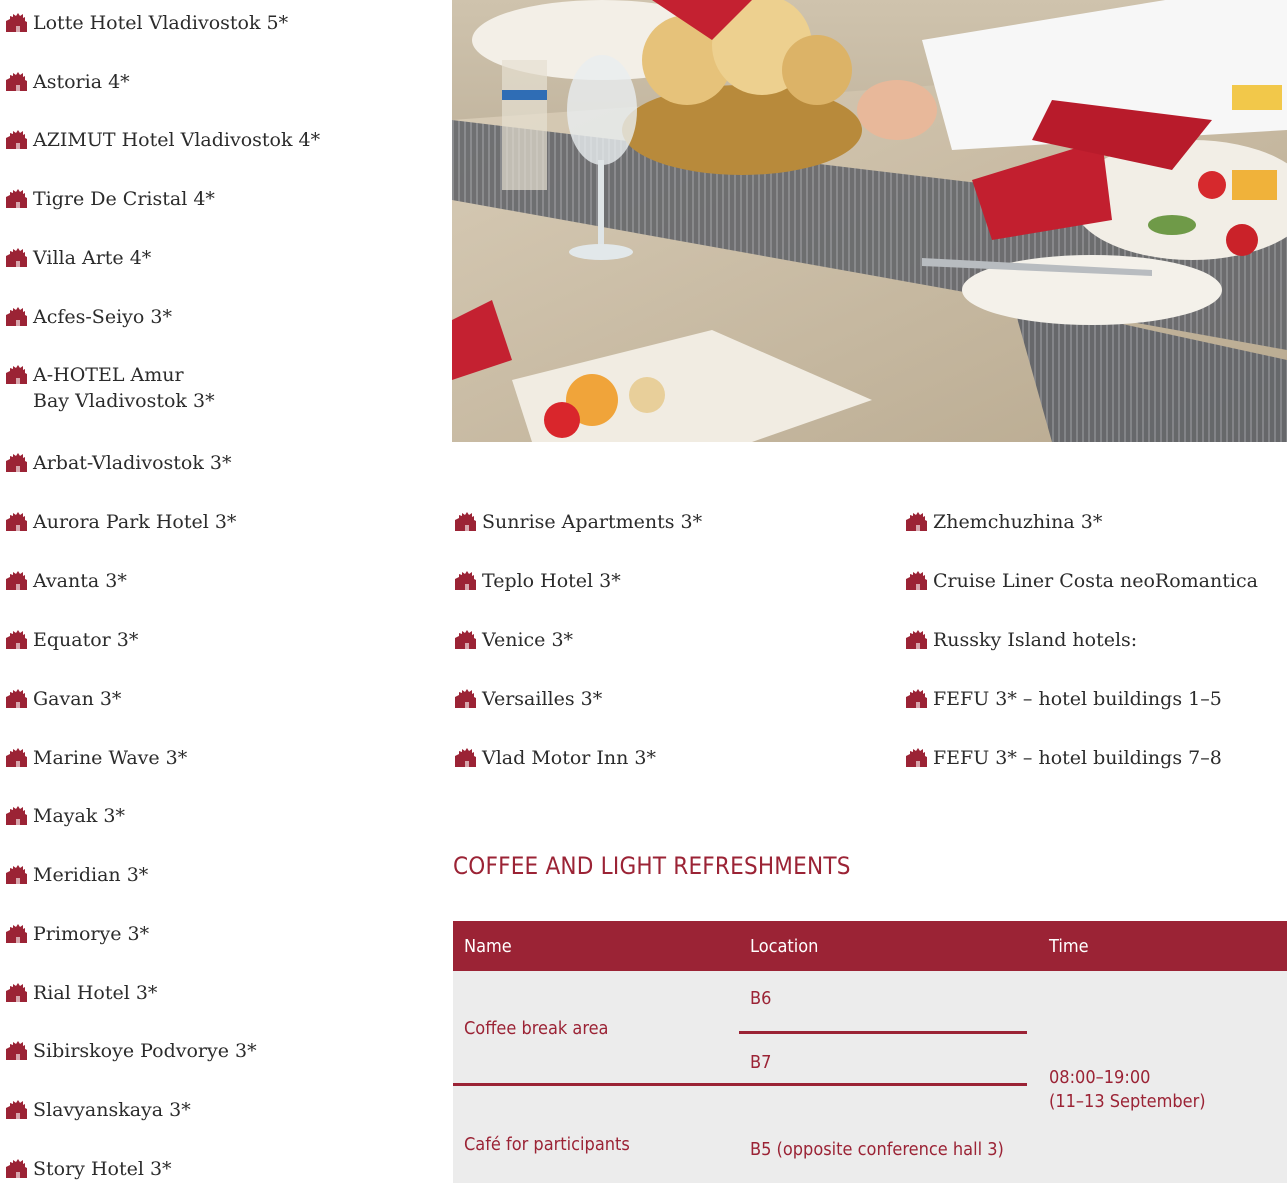 This screenshot has height=1183, width=1287. I want to click on row-location: B5 (opposite conference hall 3), so click(877, 1149).